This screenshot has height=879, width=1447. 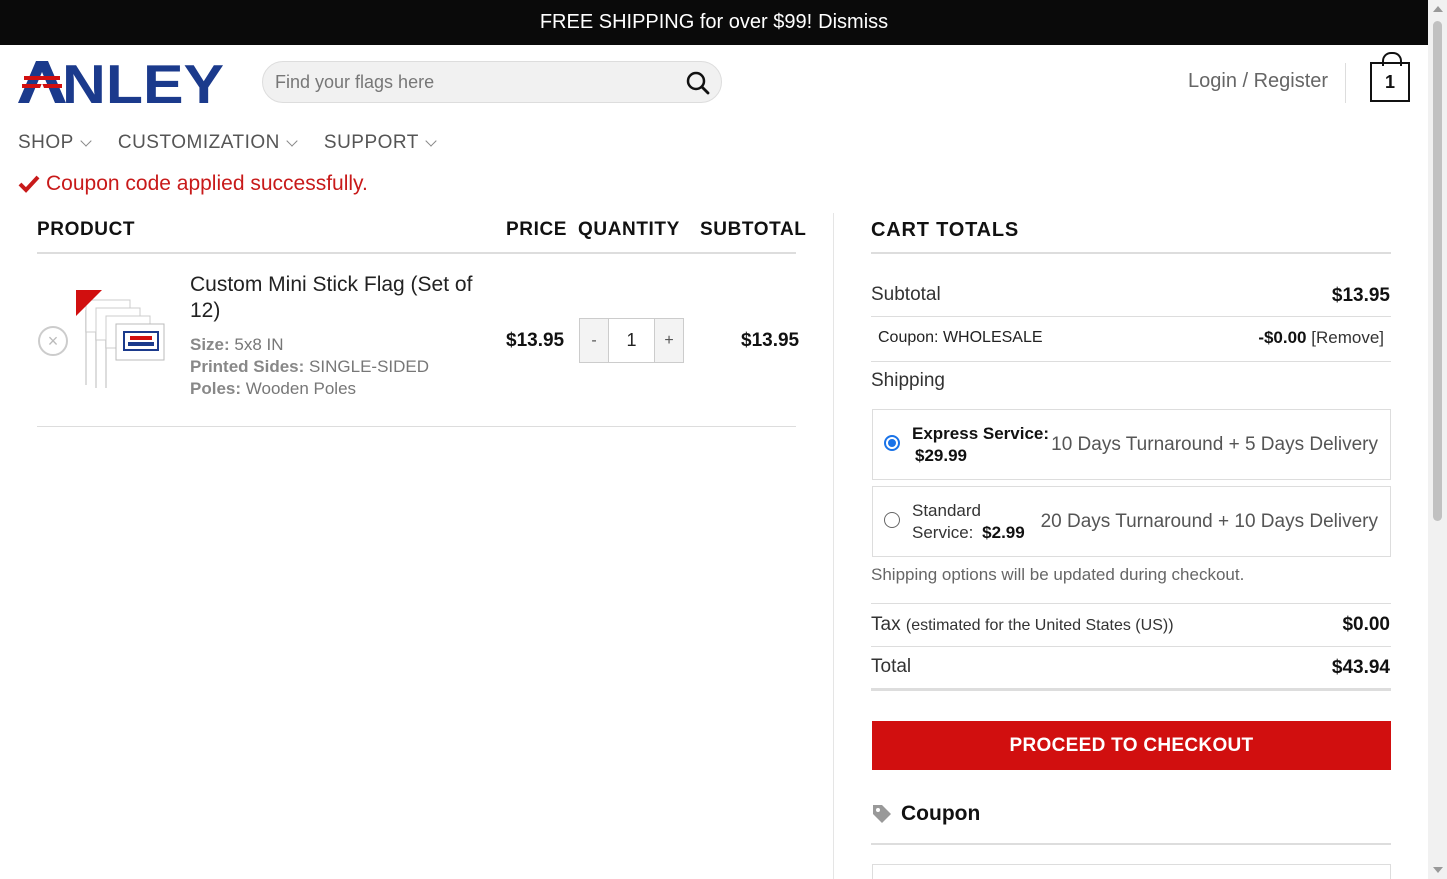 I want to click on main-nav: SHOP CUSTOMIZATION SUPPORT, so click(x=227, y=143).